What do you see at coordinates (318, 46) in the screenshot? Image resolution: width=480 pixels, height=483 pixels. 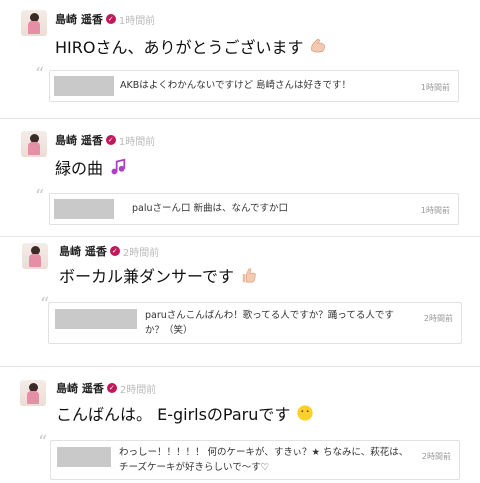 I see `flexed-biceps-icon` at bounding box center [318, 46].